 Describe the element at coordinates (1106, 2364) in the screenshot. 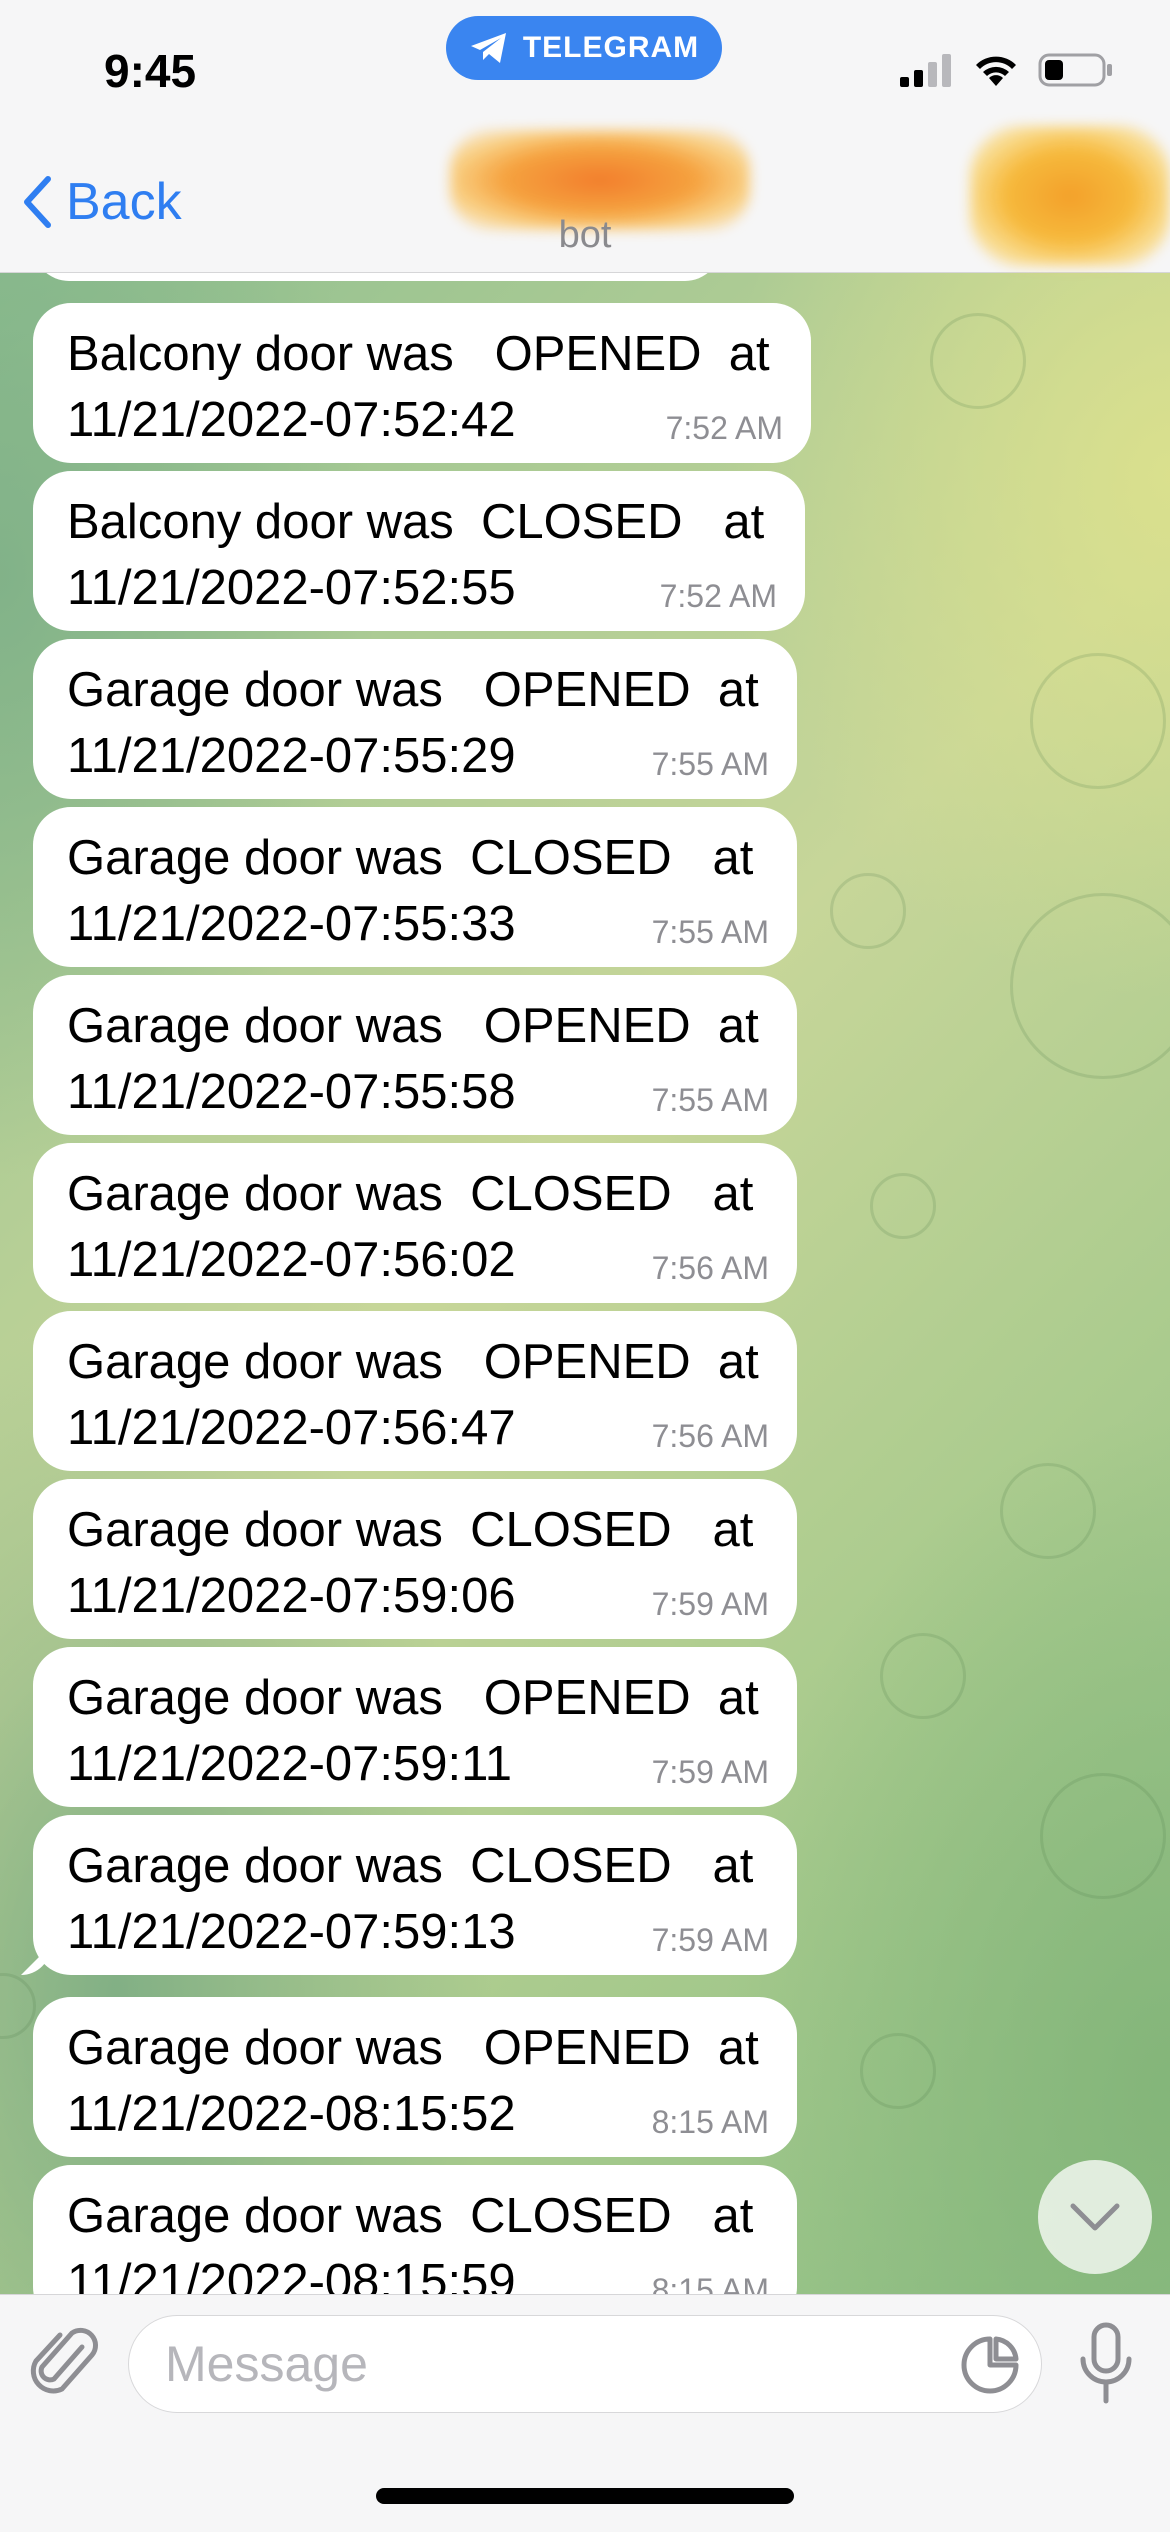

I see `microphone-icon` at that location.